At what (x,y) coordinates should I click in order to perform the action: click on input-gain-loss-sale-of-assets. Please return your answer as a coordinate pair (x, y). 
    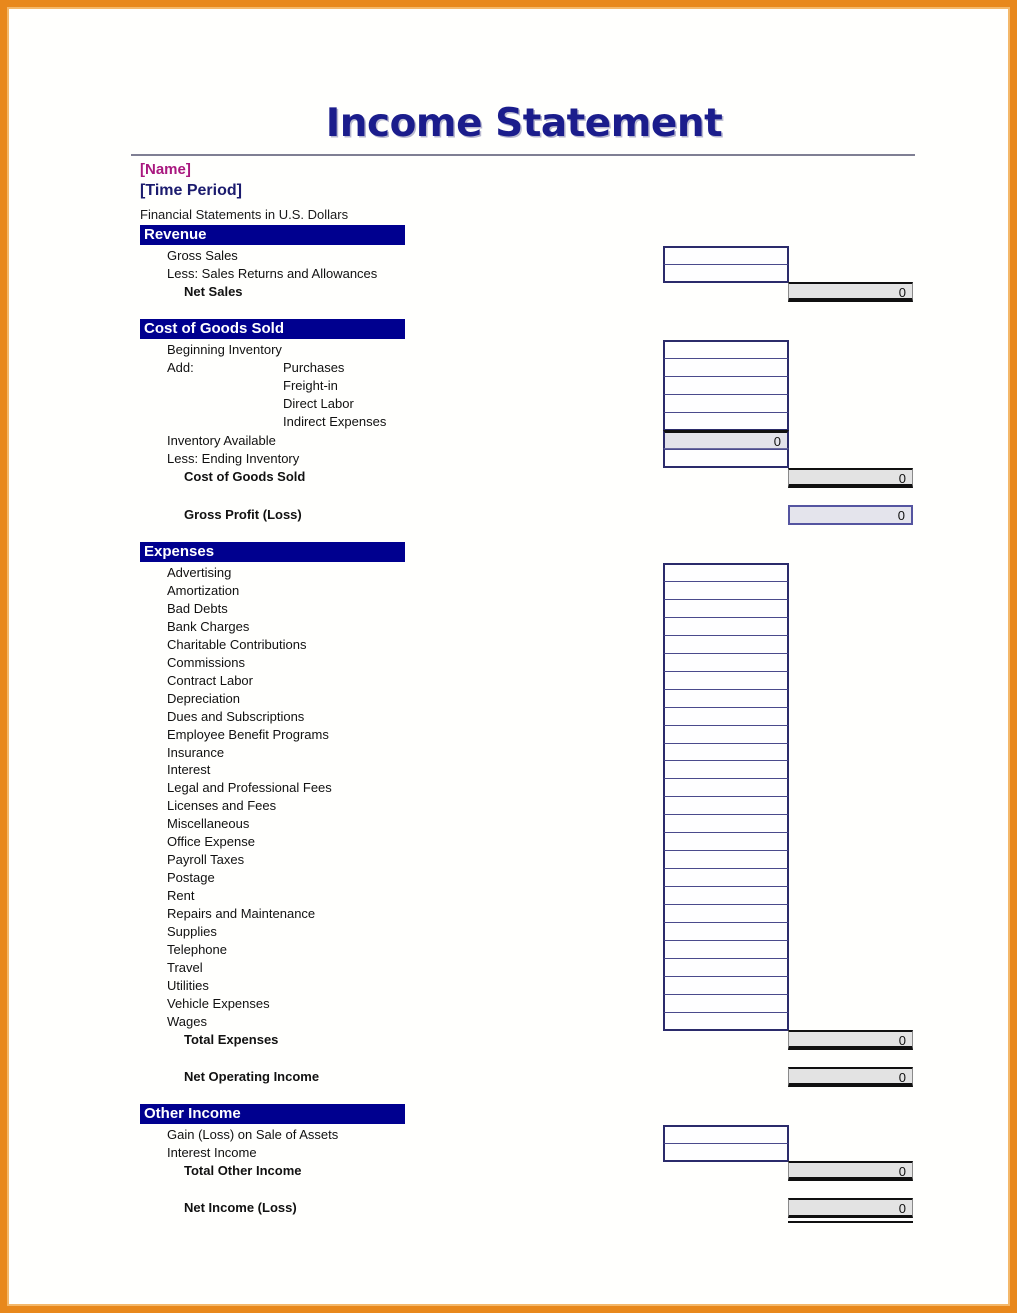
    Looking at the image, I should click on (726, 1134).